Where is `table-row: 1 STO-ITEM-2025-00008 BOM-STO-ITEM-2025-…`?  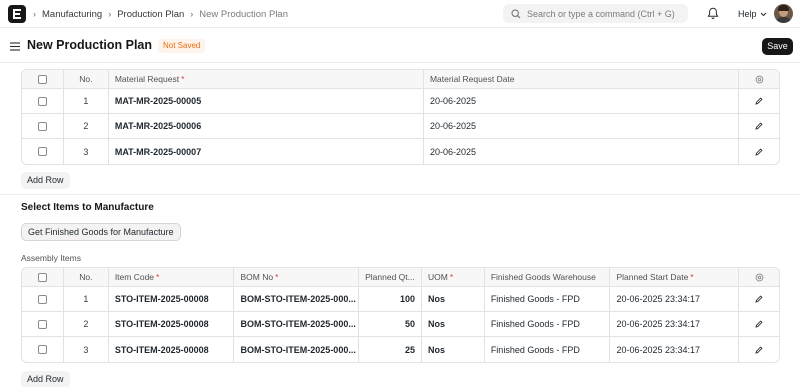 table-row: 1 STO-ITEM-2025-00008 BOM-STO-ITEM-2025-… is located at coordinates (400, 299).